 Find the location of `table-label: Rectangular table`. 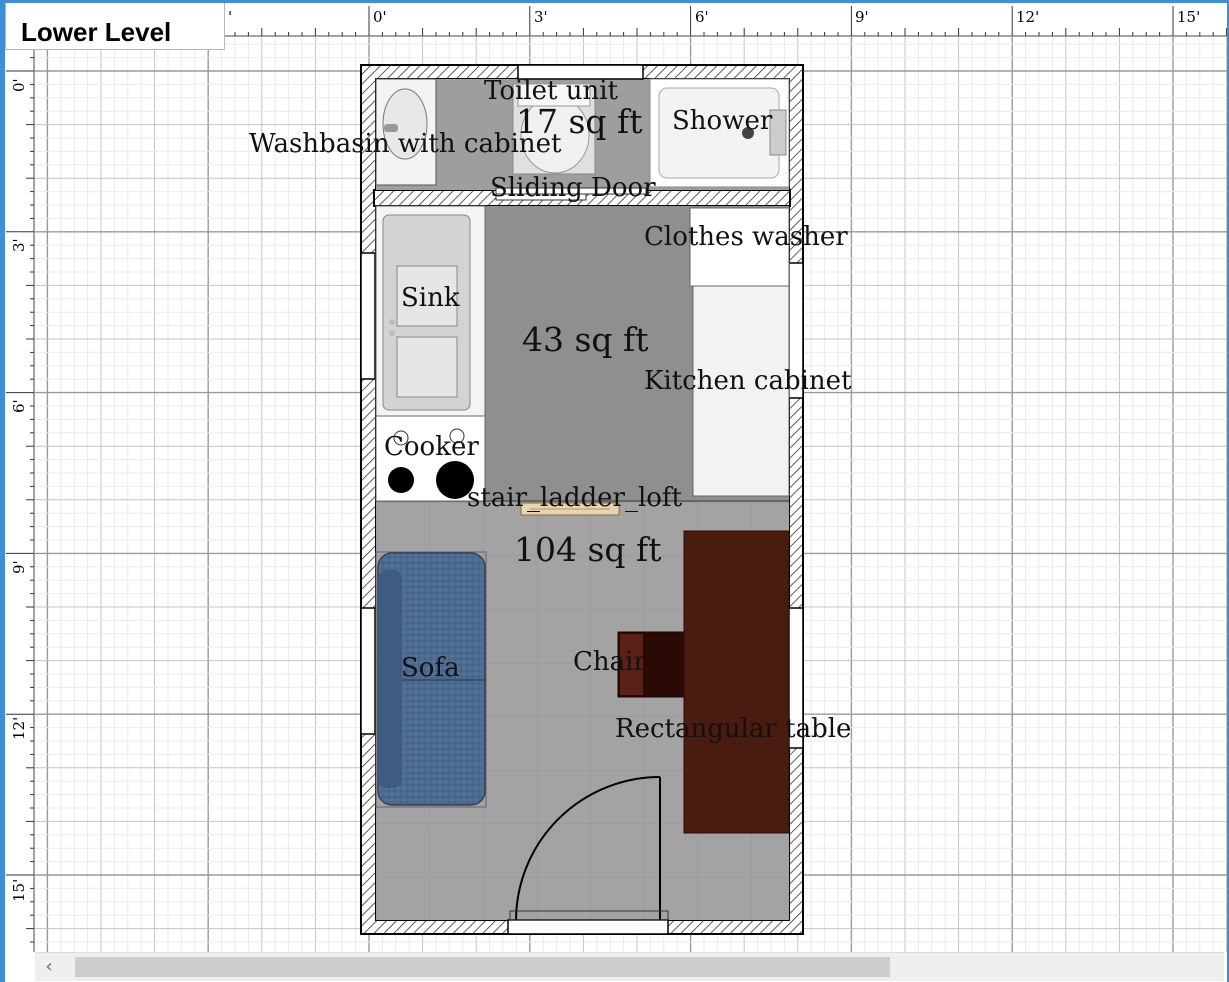

table-label: Rectangular table is located at coordinates (733, 729).